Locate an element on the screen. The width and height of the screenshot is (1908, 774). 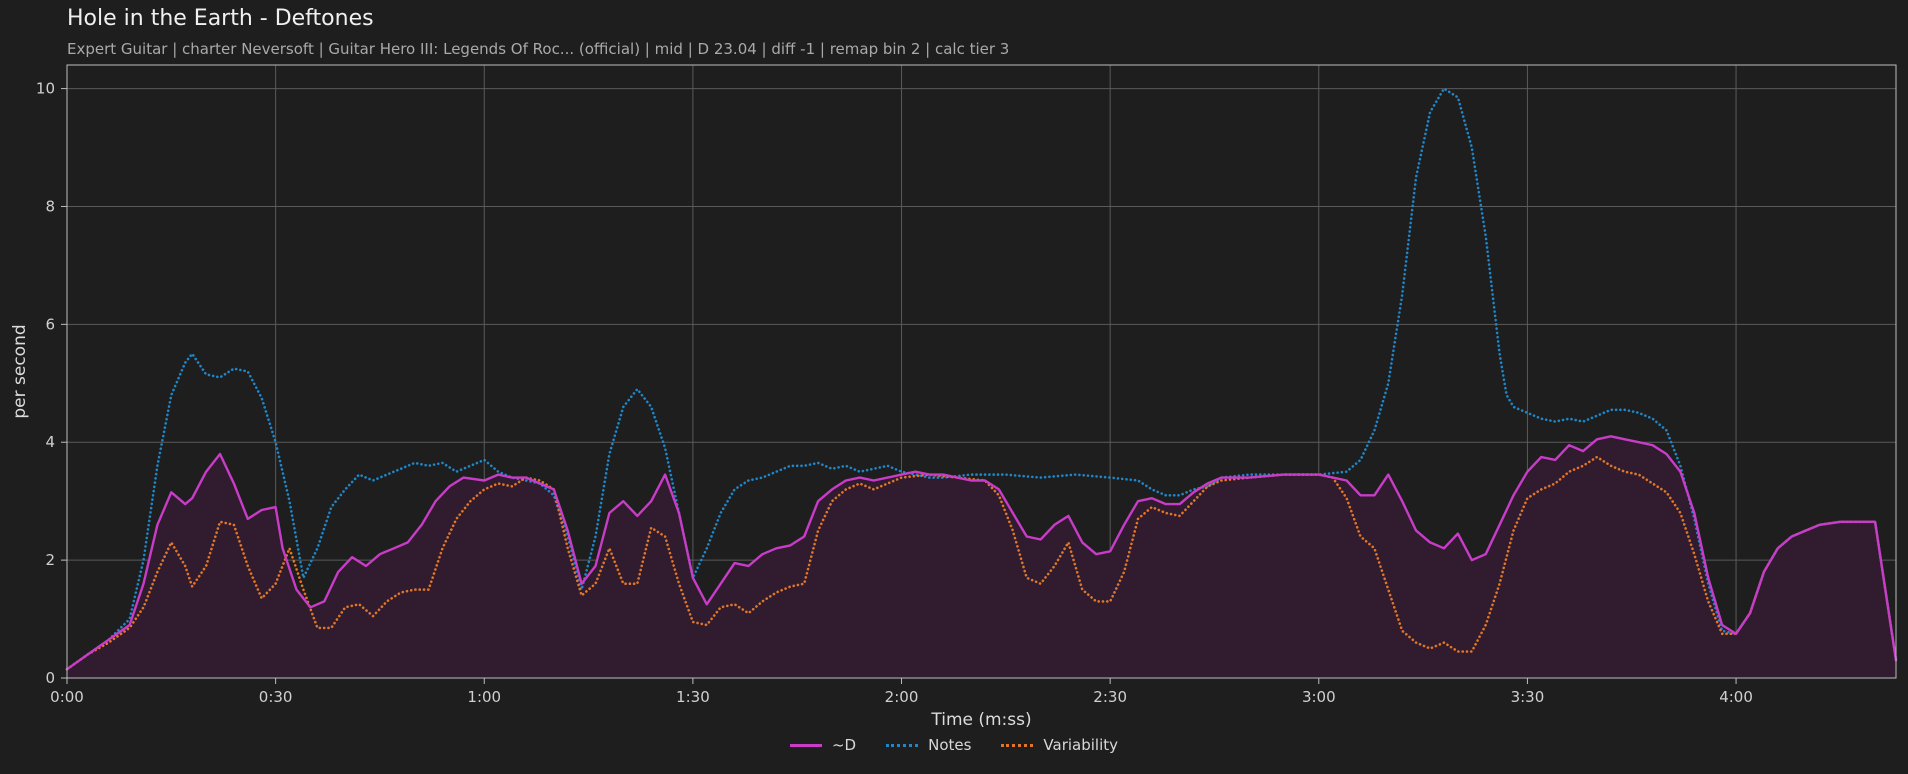
legend-swatch-d is located at coordinates (805, 745).